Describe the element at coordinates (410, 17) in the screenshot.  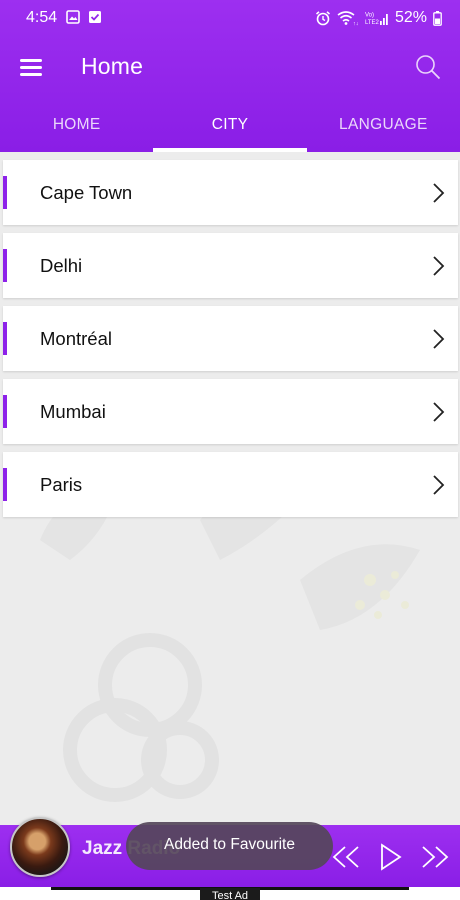
I see `battery-percent: 52%` at that location.